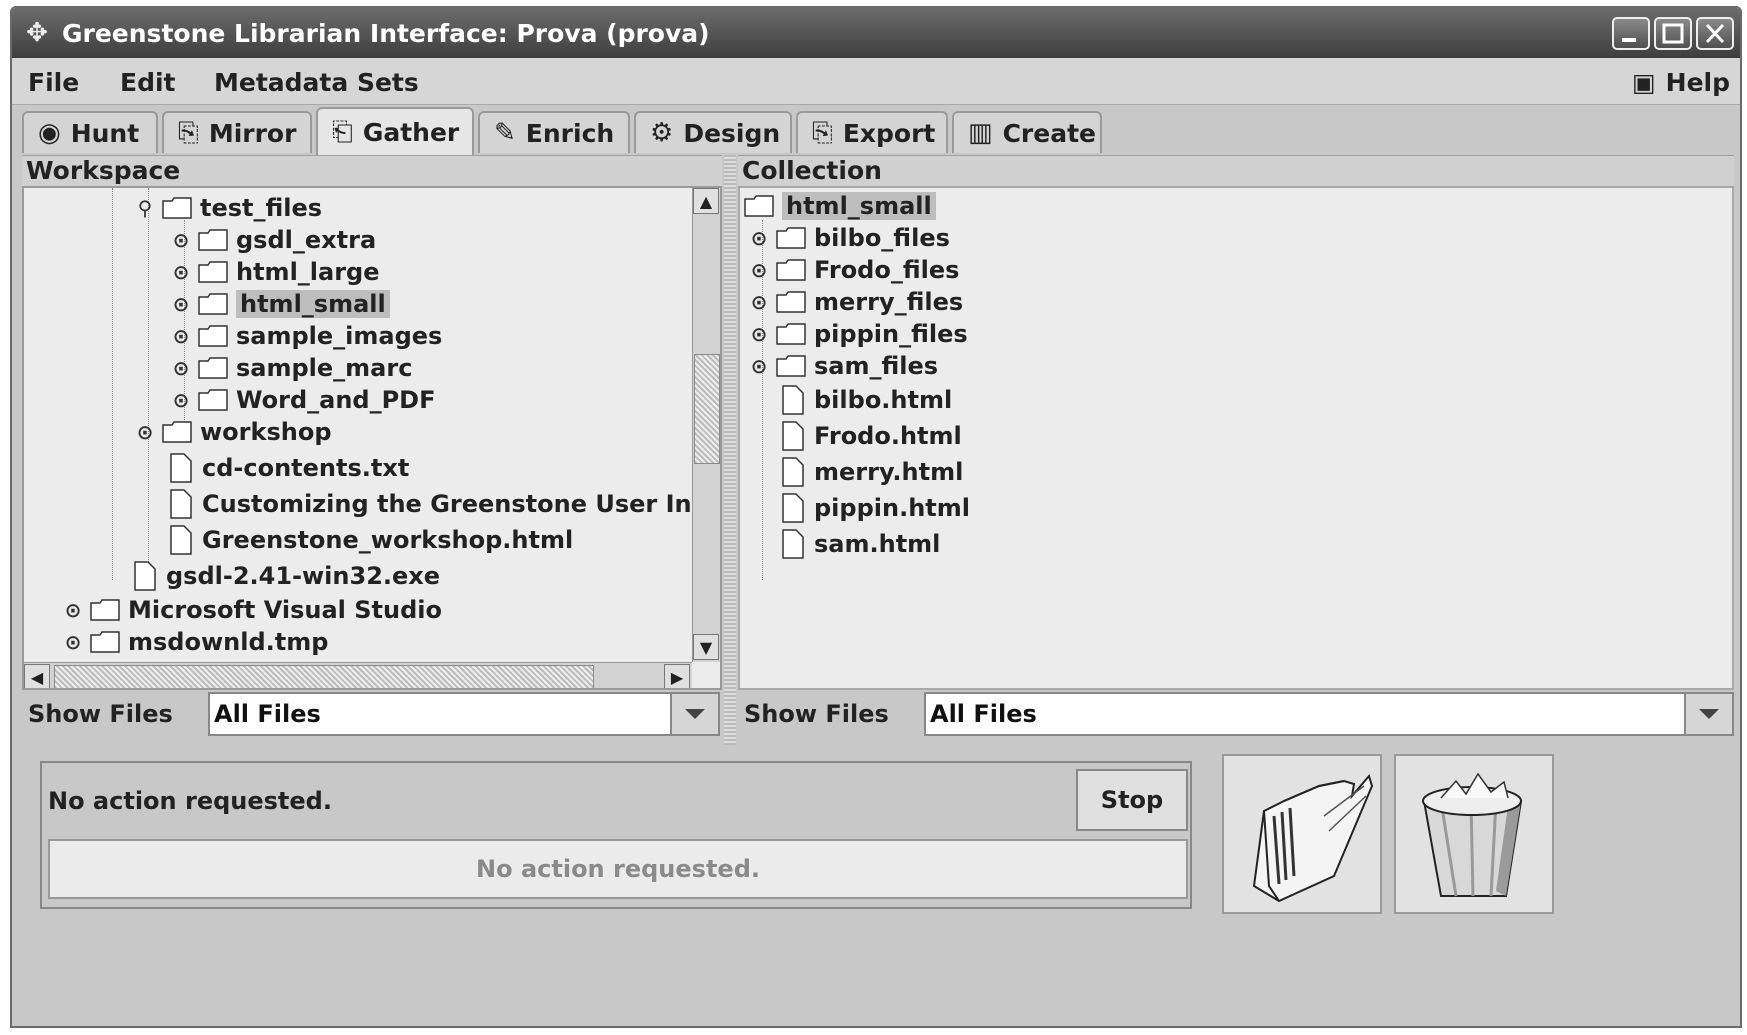 The image size is (1747, 1035). I want to click on new-folder-button, so click(1302, 834).